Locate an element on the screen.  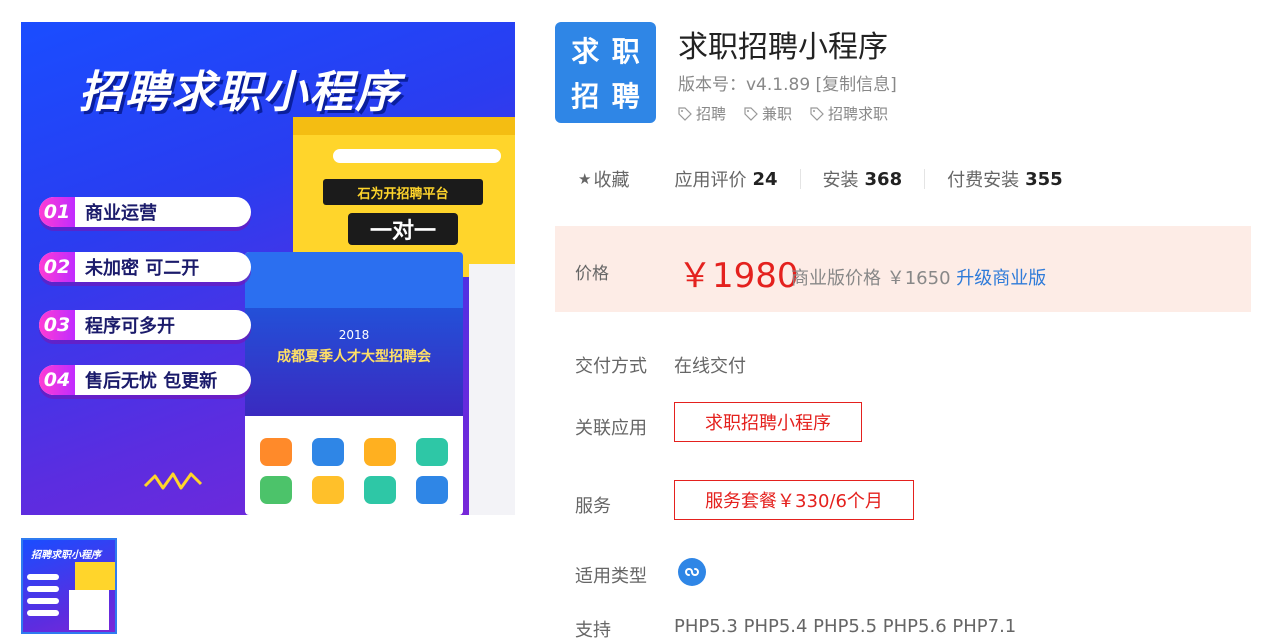
feature-pill-4: 04 售后无忧 包更新 is located at coordinates (145, 380).